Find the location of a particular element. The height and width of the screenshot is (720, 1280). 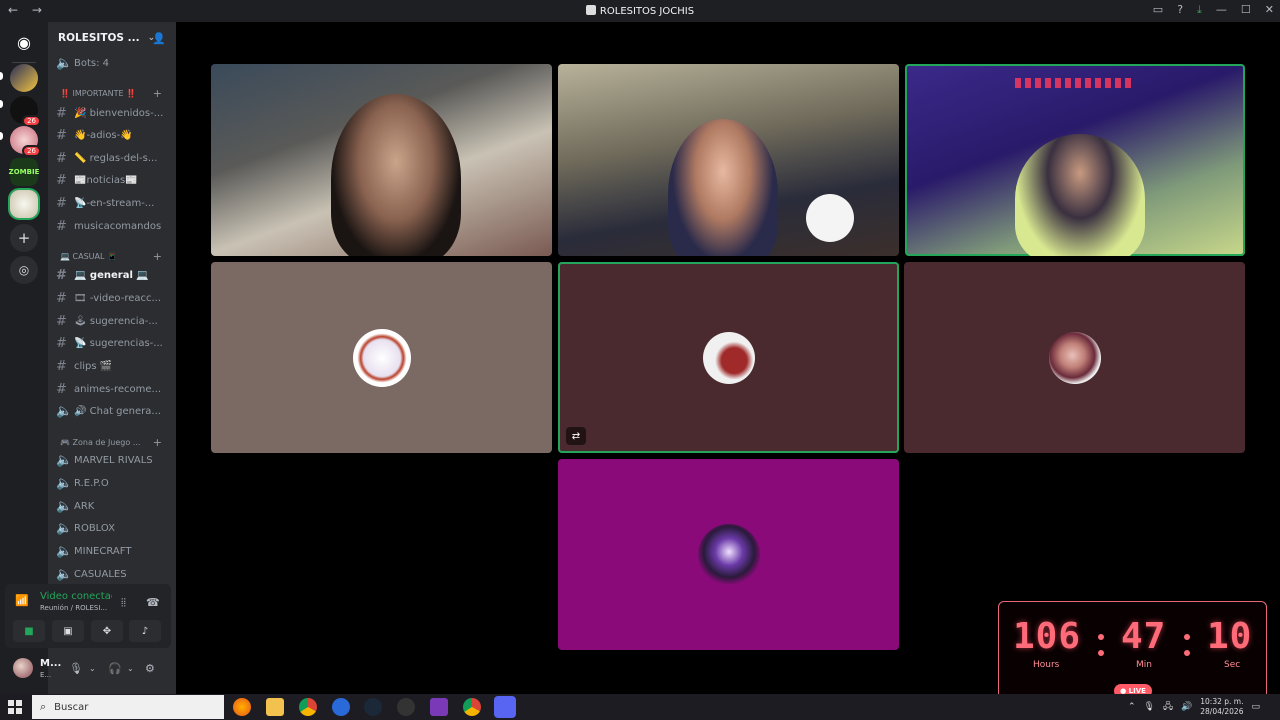

channel-repo: 🔈 R.E.P.O is located at coordinates (114, 483).